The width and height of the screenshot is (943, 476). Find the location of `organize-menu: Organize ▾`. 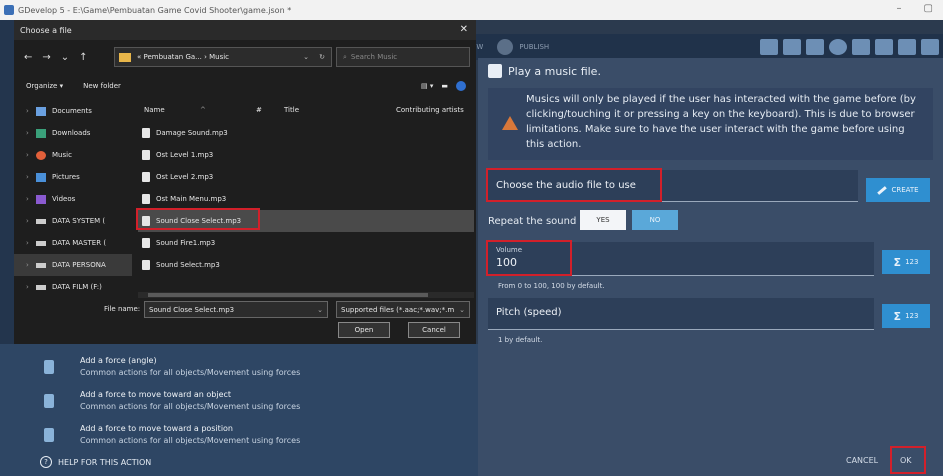

organize-menu: Organize ▾ is located at coordinates (44, 86).